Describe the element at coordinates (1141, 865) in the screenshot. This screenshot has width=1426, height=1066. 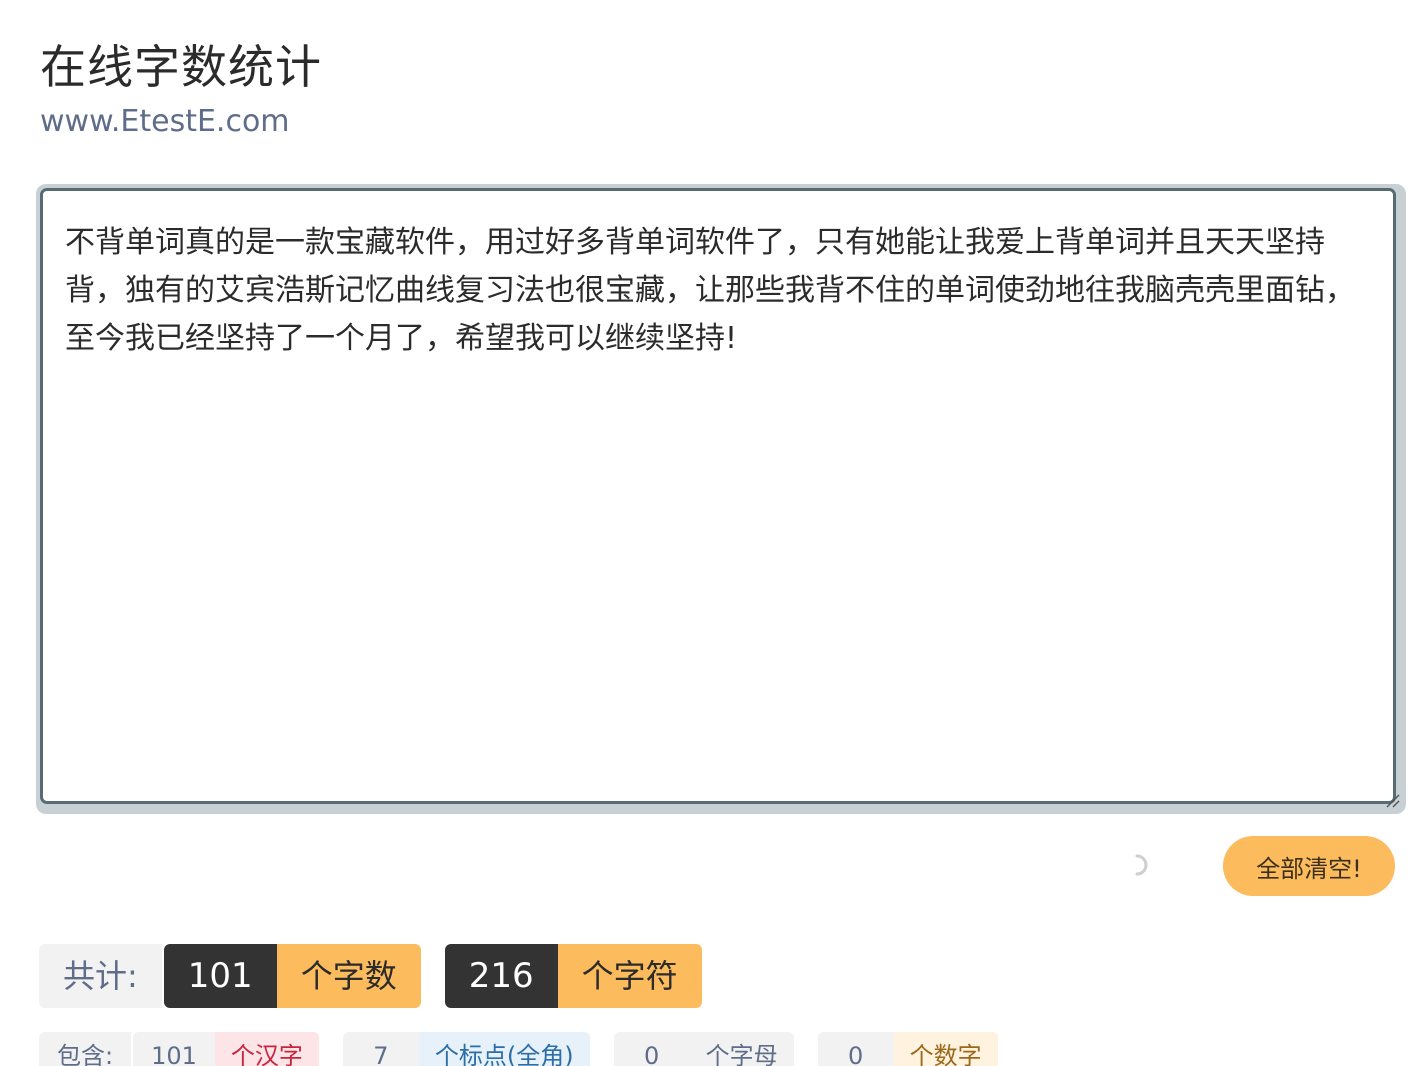
I see `loading-spinner-icon` at that location.